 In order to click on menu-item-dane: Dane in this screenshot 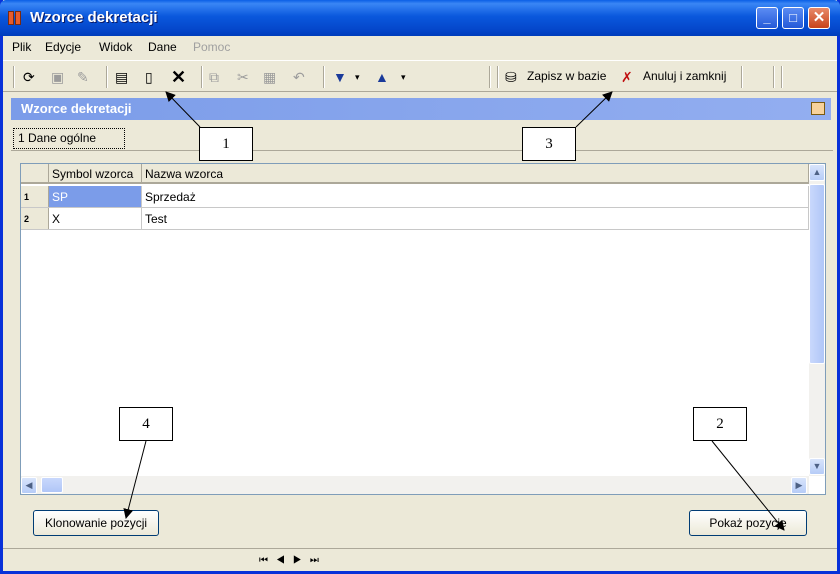, I will do `click(162, 47)`.